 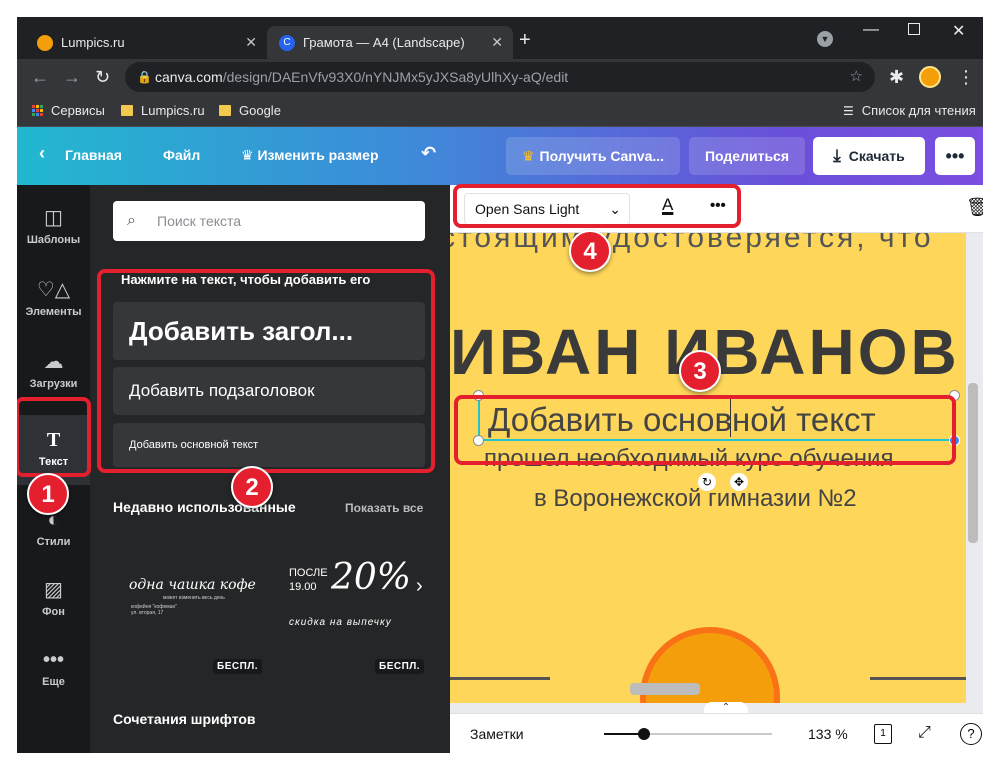 I want to click on resize-label: Изменить размер, so click(x=318, y=155).